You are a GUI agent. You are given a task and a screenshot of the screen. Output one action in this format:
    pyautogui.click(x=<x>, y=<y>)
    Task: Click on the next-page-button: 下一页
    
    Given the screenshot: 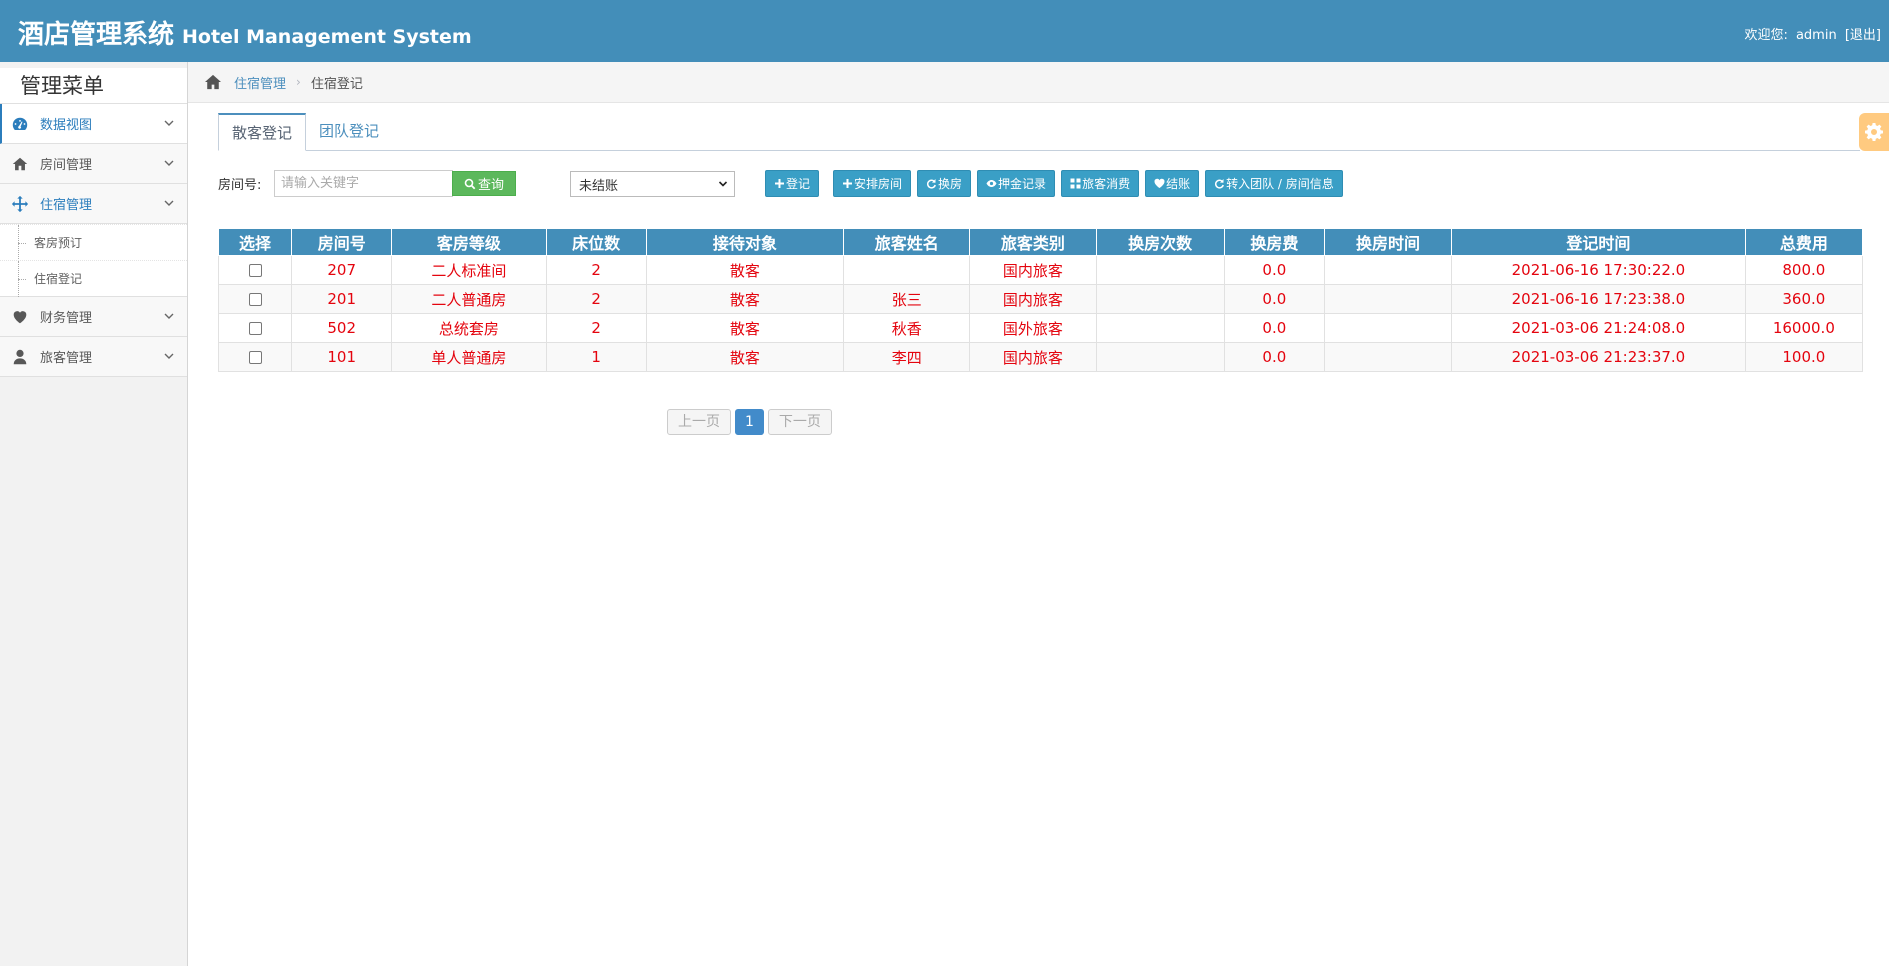 What is the action you would take?
    pyautogui.click(x=799, y=422)
    